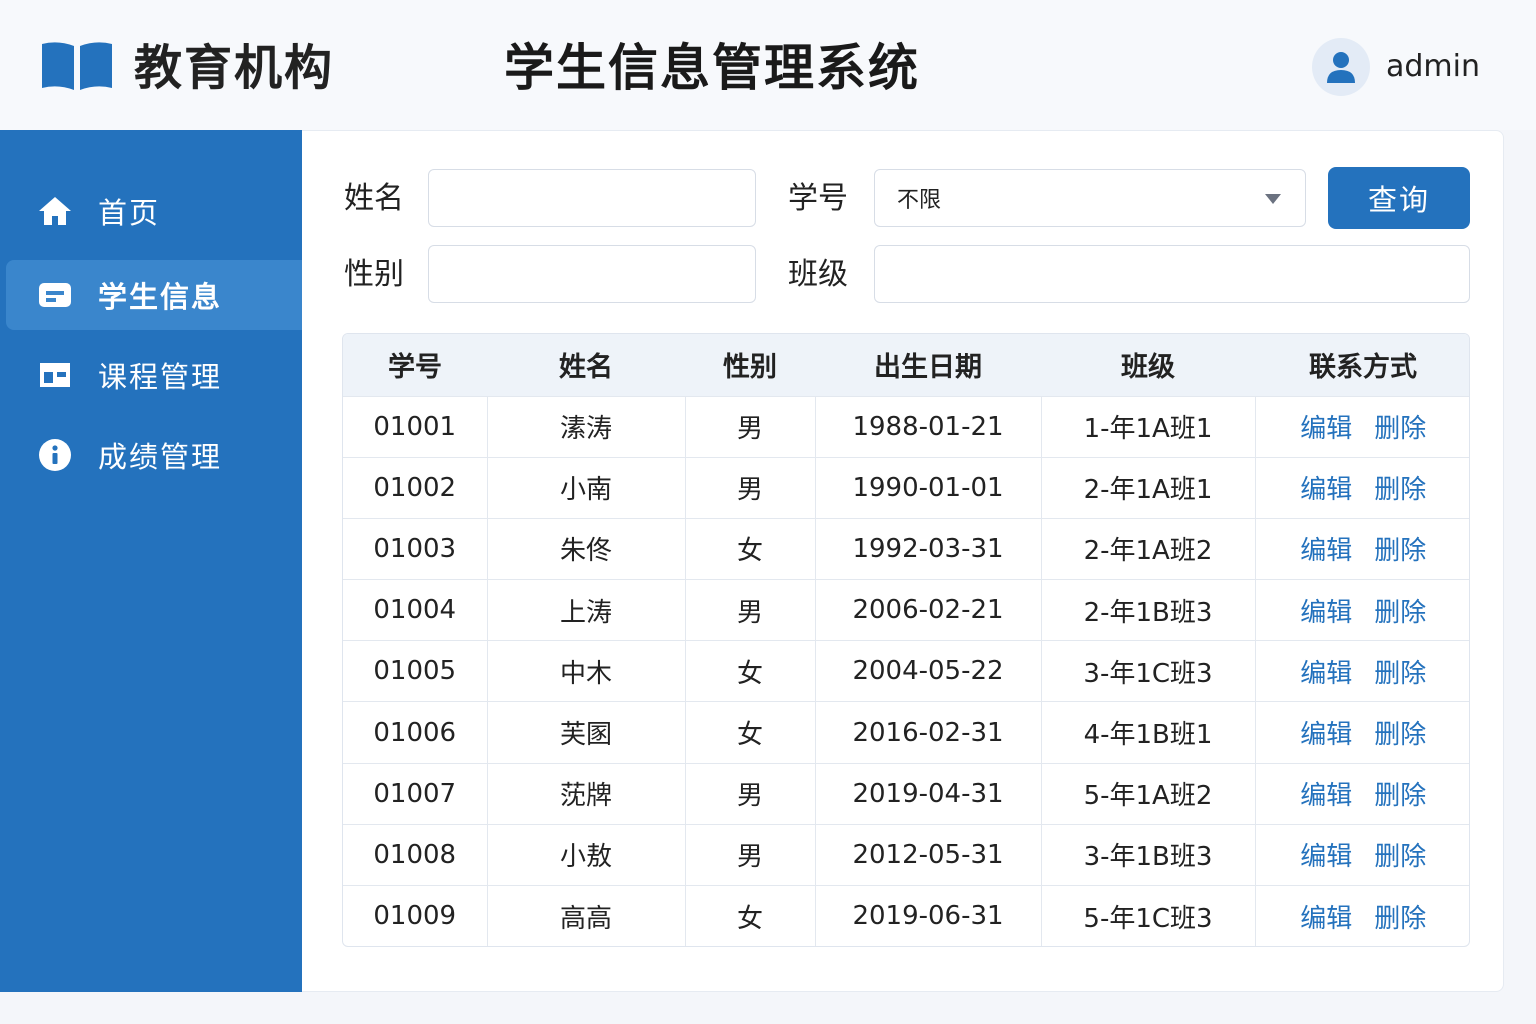 The width and height of the screenshot is (1536, 1024). Describe the element at coordinates (1147, 427) in the screenshot. I see `class-cell: 1-年1A班1` at that location.